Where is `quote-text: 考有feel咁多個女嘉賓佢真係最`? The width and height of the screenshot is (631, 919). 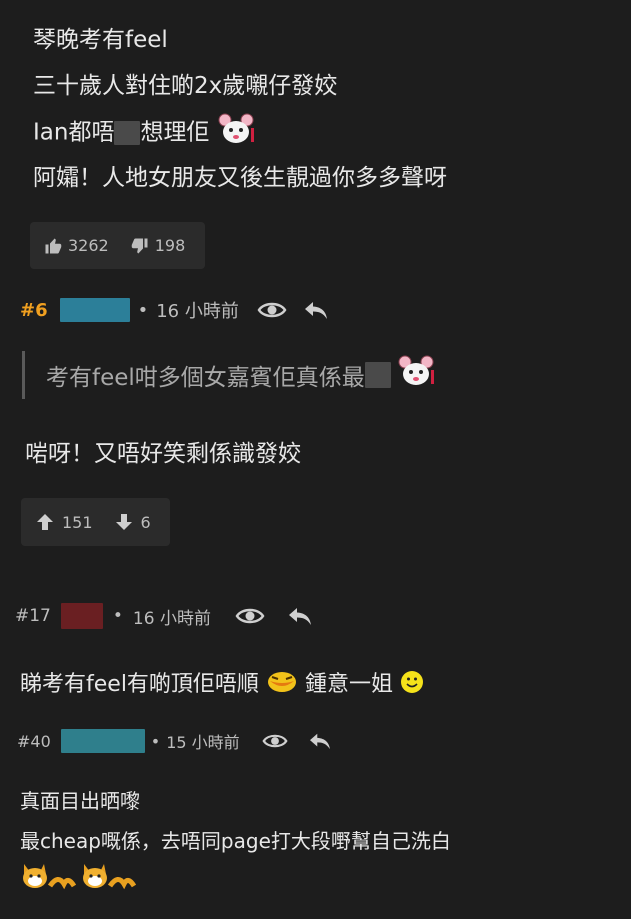 quote-text: 考有feel咁多個女嘉賓佢真係最 is located at coordinates (205, 378).